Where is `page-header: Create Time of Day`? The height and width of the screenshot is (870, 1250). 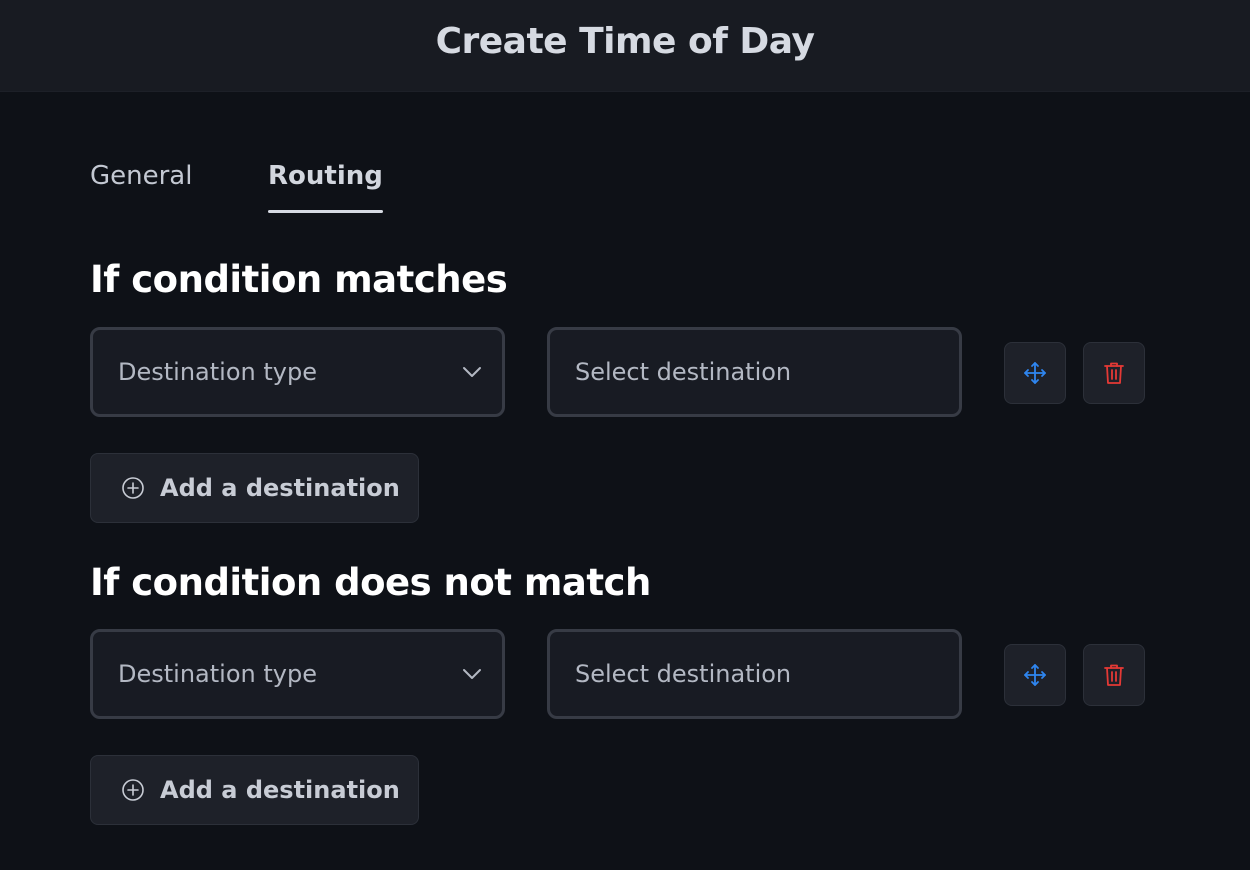 page-header: Create Time of Day is located at coordinates (625, 46).